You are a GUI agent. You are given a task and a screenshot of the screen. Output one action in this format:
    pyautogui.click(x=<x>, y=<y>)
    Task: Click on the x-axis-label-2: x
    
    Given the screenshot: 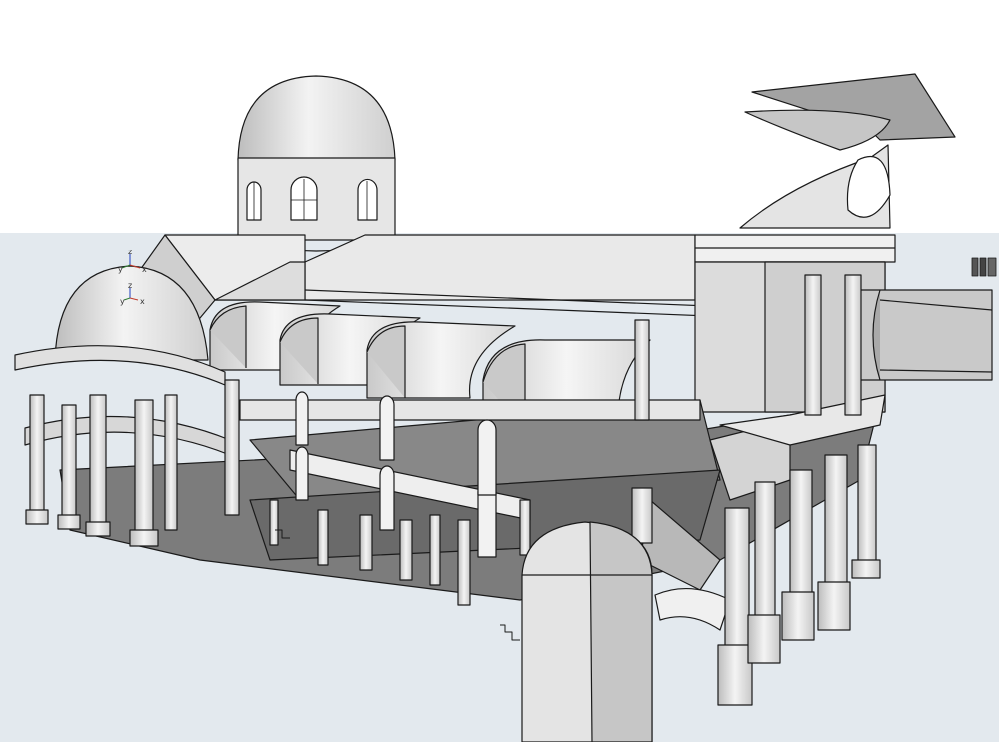 What is the action you would take?
    pyautogui.click(x=142, y=301)
    